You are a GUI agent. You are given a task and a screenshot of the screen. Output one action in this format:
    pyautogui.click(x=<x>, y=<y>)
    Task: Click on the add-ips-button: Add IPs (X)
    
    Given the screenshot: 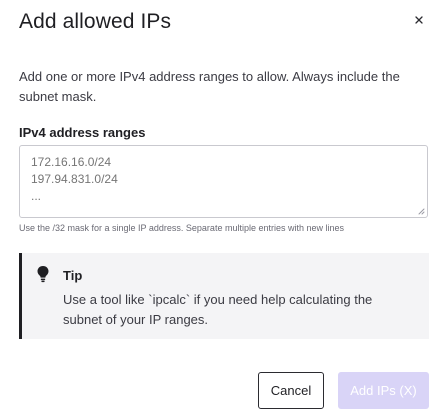 What is the action you would take?
    pyautogui.click(x=383, y=390)
    